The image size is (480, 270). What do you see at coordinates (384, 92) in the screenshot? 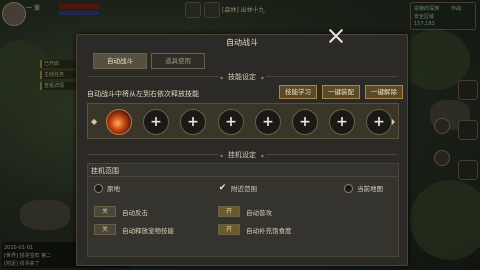
I see `one-click-remove-button: 一键解除` at bounding box center [384, 92].